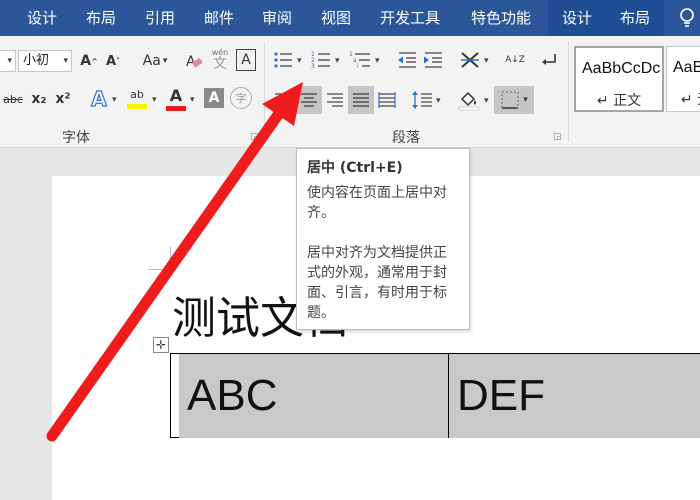 The image size is (700, 500). I want to click on tab-special-features: 特色功能, so click(501, 18).